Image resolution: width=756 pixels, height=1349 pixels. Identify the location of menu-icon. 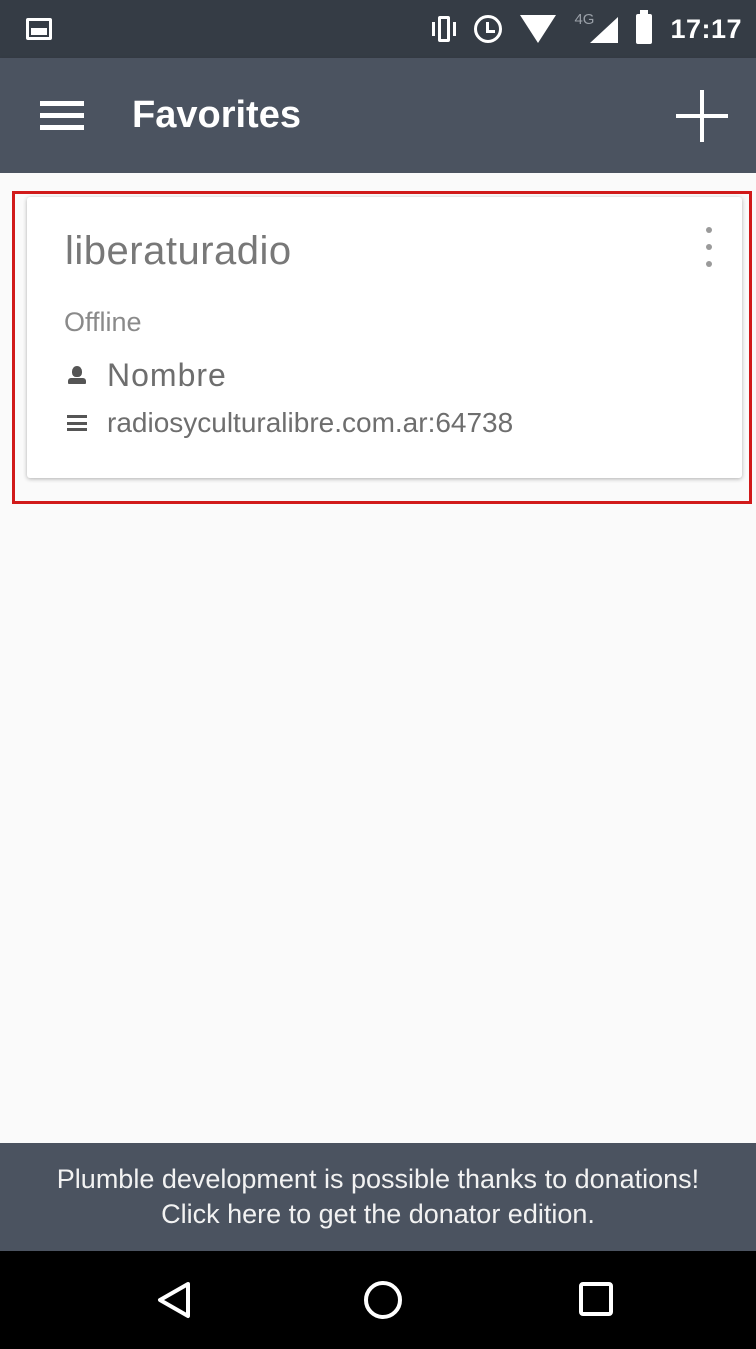
(62, 116).